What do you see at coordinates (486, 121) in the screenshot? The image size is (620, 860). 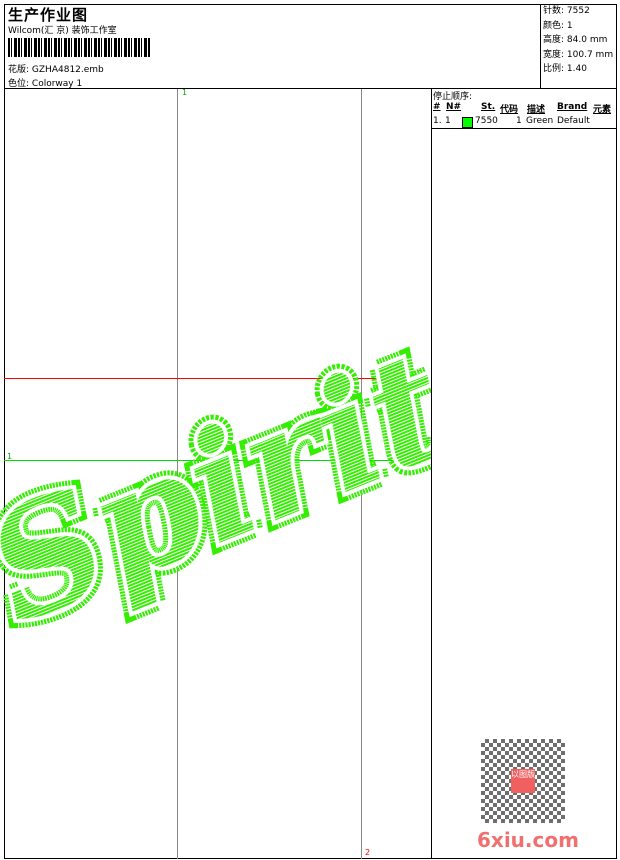 I see `row-stitches: 7550` at bounding box center [486, 121].